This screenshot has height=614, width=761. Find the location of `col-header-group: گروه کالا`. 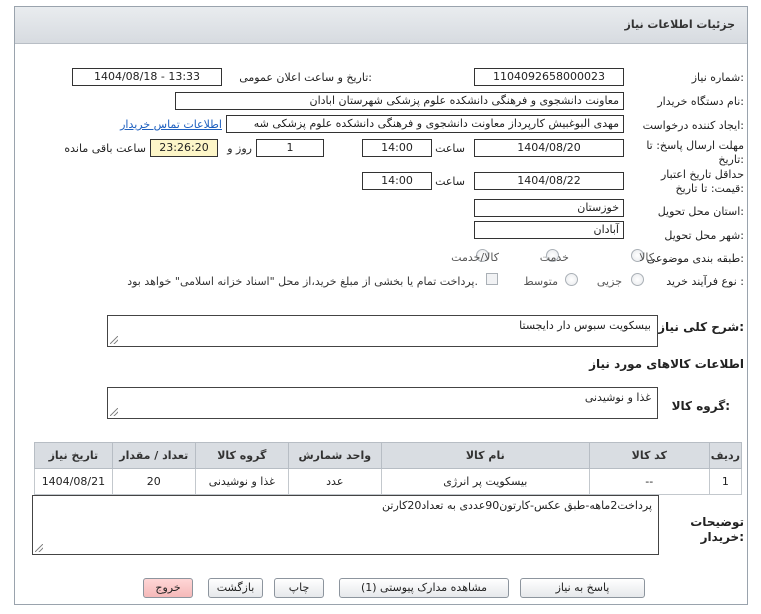

col-header-group: گروه کالا is located at coordinates (241, 455).